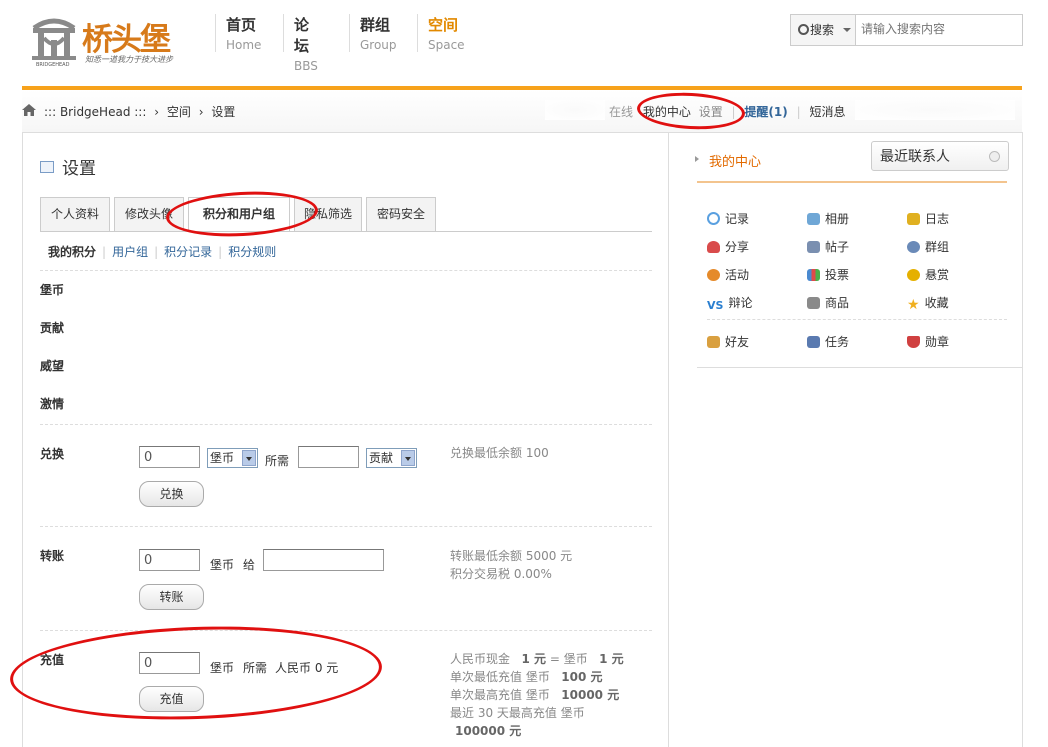 The image size is (1048, 747). Describe the element at coordinates (813, 219) in the screenshot. I see `photo-album-icon` at that location.